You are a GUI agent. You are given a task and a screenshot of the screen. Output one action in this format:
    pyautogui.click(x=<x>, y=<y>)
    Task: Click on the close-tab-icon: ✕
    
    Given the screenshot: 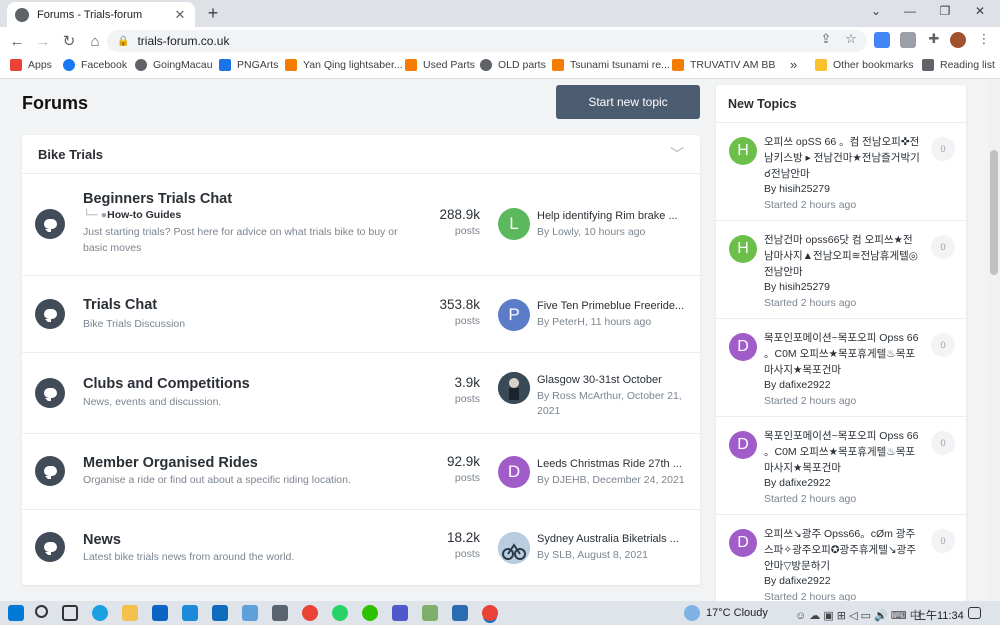 What is the action you would take?
    pyautogui.click(x=180, y=15)
    